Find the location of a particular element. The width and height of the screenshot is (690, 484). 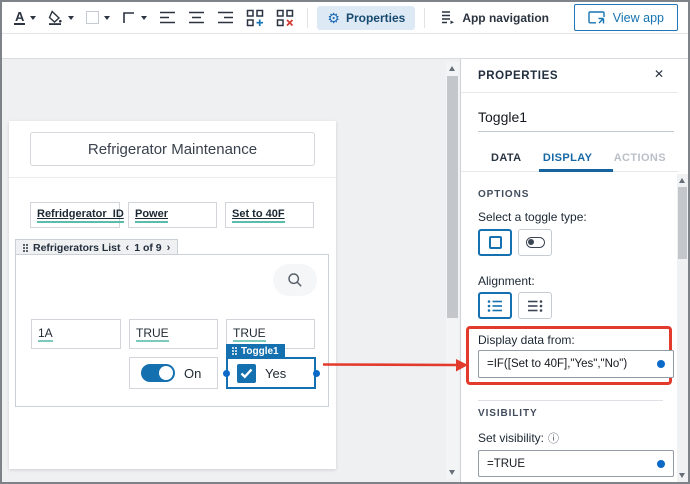

control-name-input: Toggle1 is located at coordinates (576, 117).